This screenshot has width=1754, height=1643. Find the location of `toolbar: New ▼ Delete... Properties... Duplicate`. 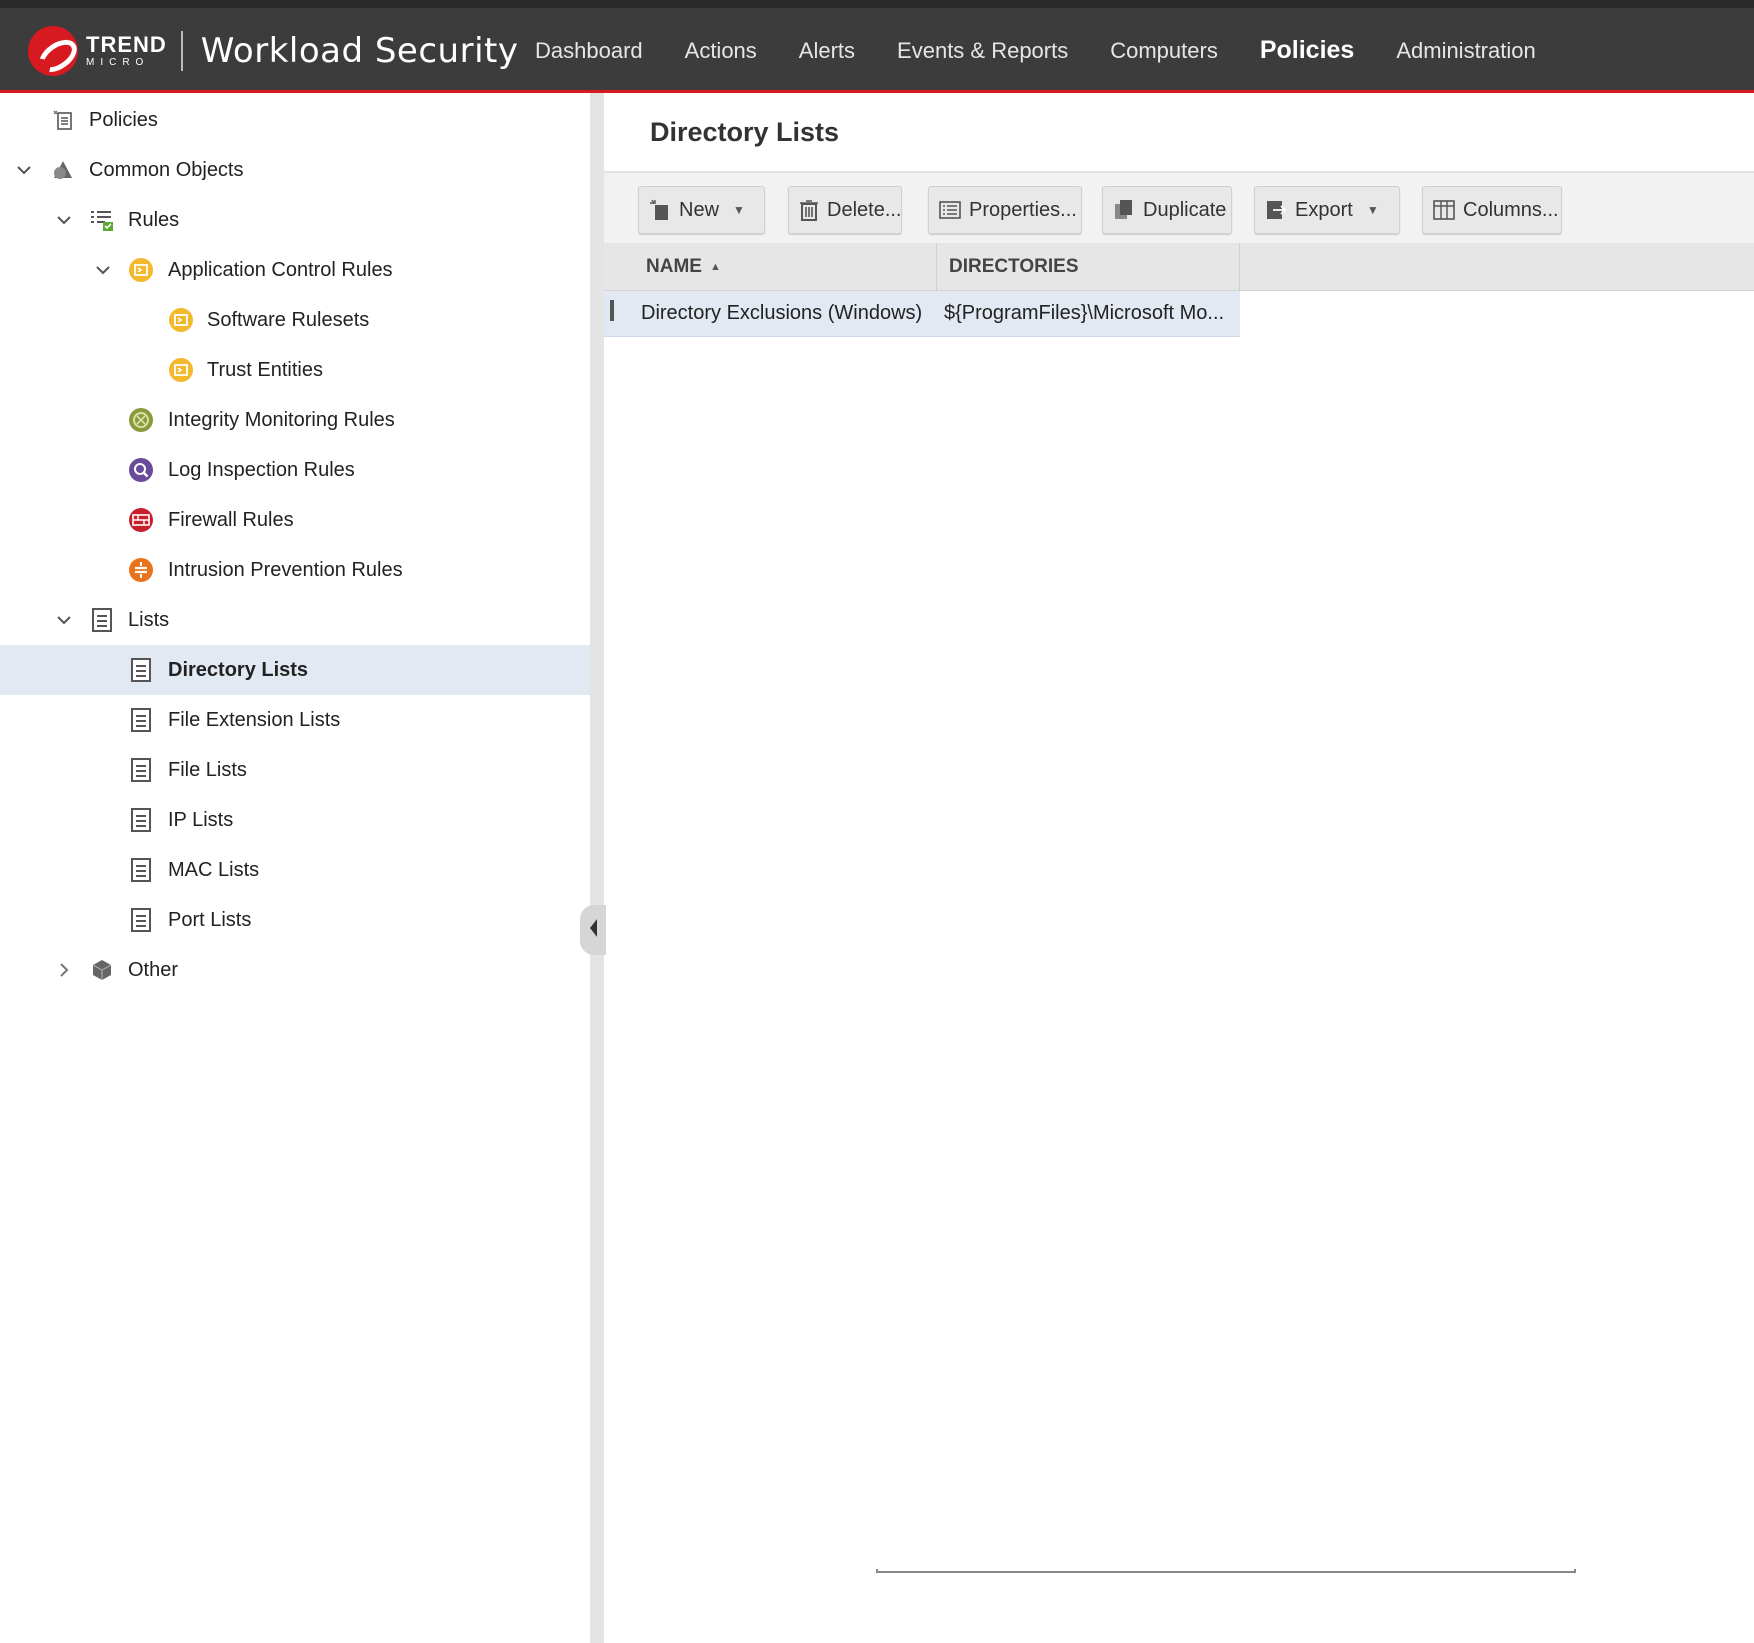

toolbar: New ▼ Delete... Properties... Duplicate is located at coordinates (1179, 208).